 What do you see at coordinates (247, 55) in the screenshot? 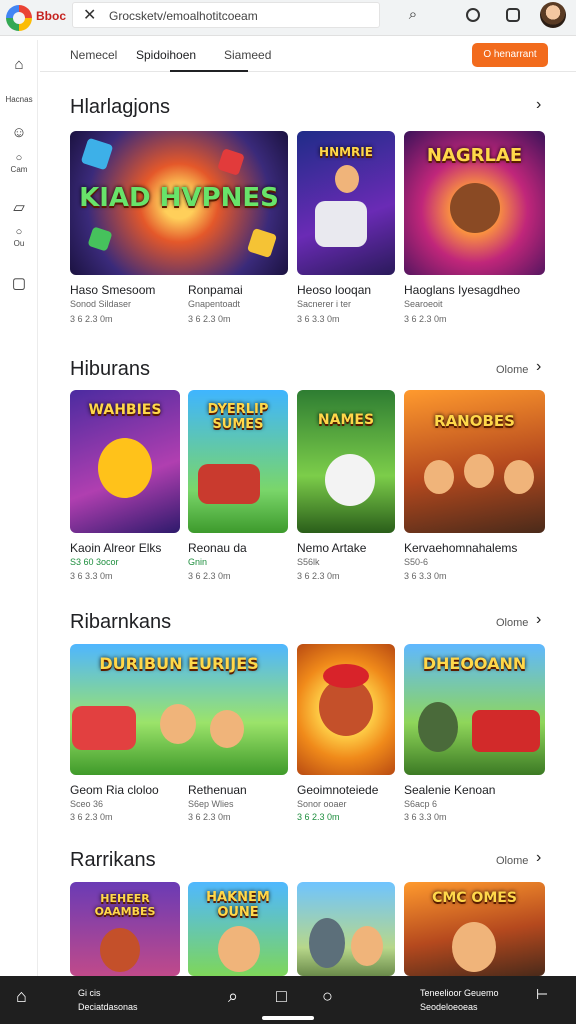
I see `tab-siameed: Siameed` at bounding box center [247, 55].